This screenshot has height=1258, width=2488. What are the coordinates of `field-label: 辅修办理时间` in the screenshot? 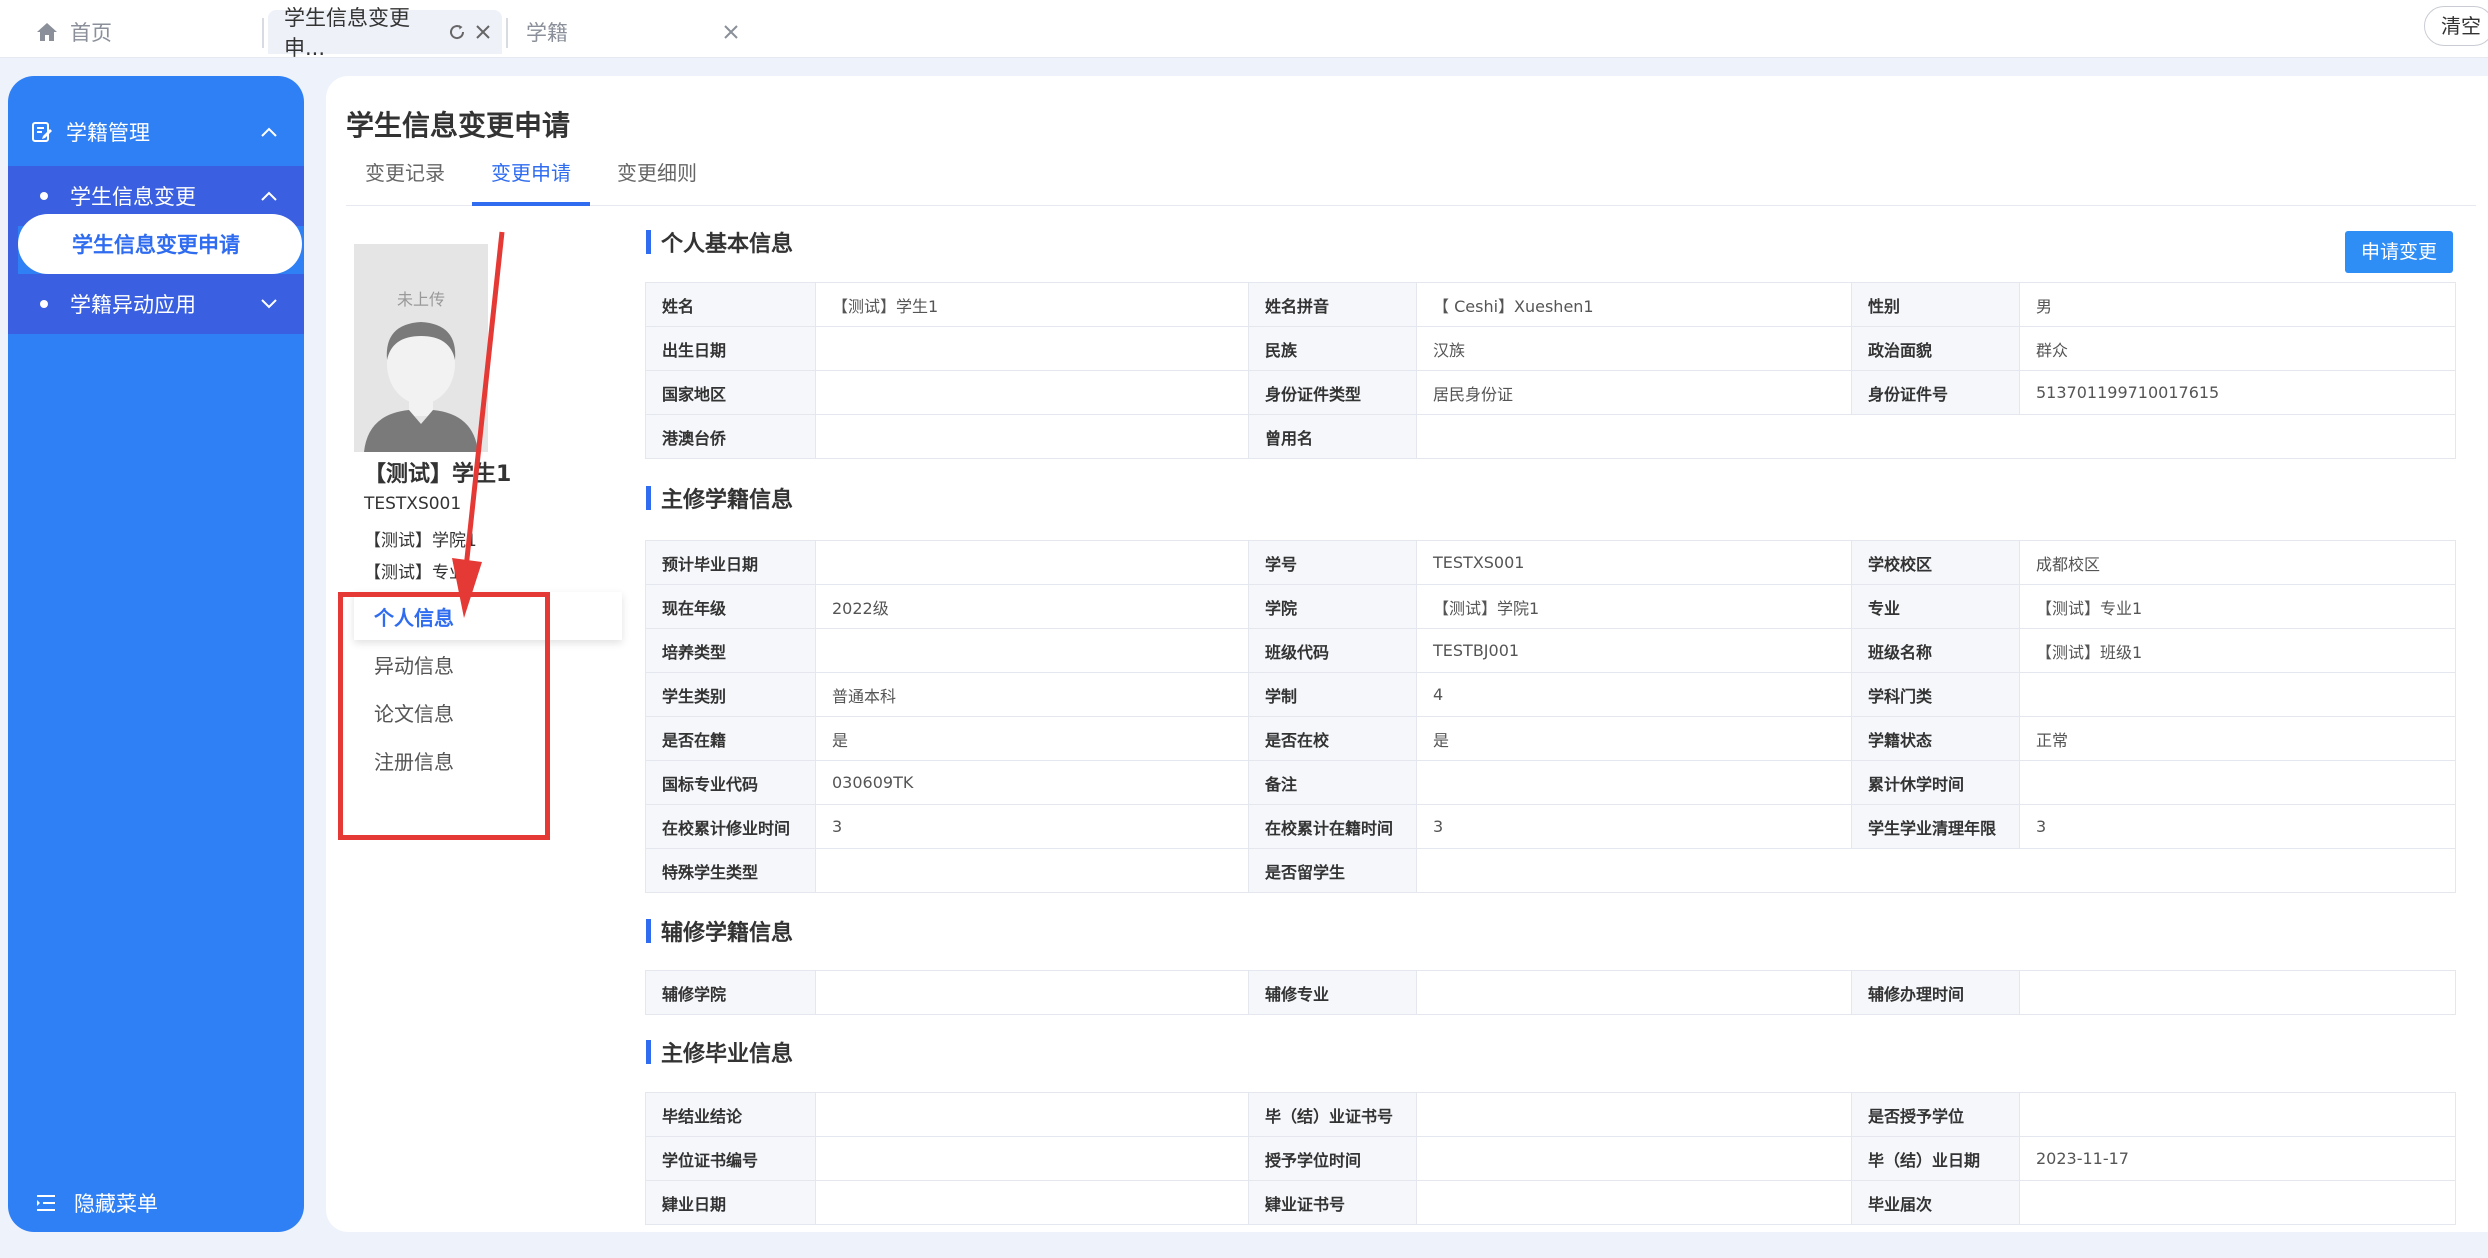 It's located at (1935, 992).